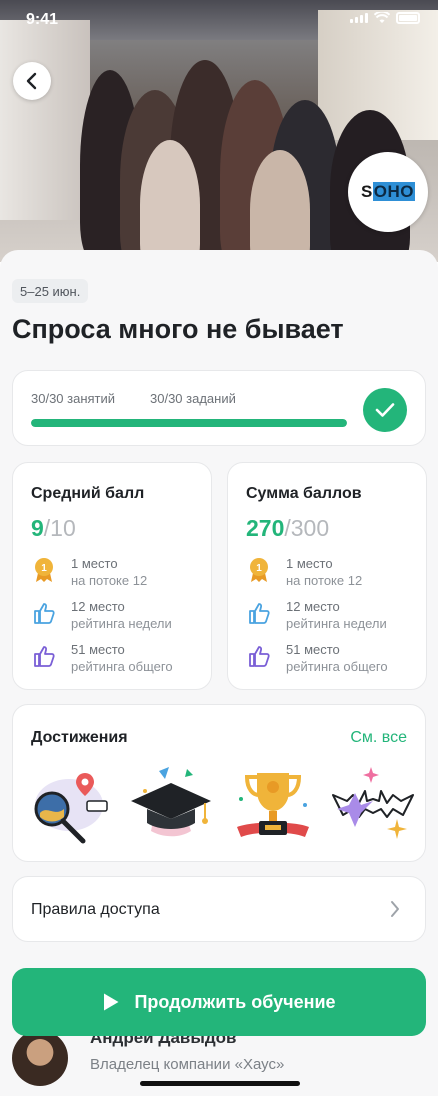 This screenshot has height=1096, width=438. What do you see at coordinates (359, 18) in the screenshot?
I see `signal-icon` at bounding box center [359, 18].